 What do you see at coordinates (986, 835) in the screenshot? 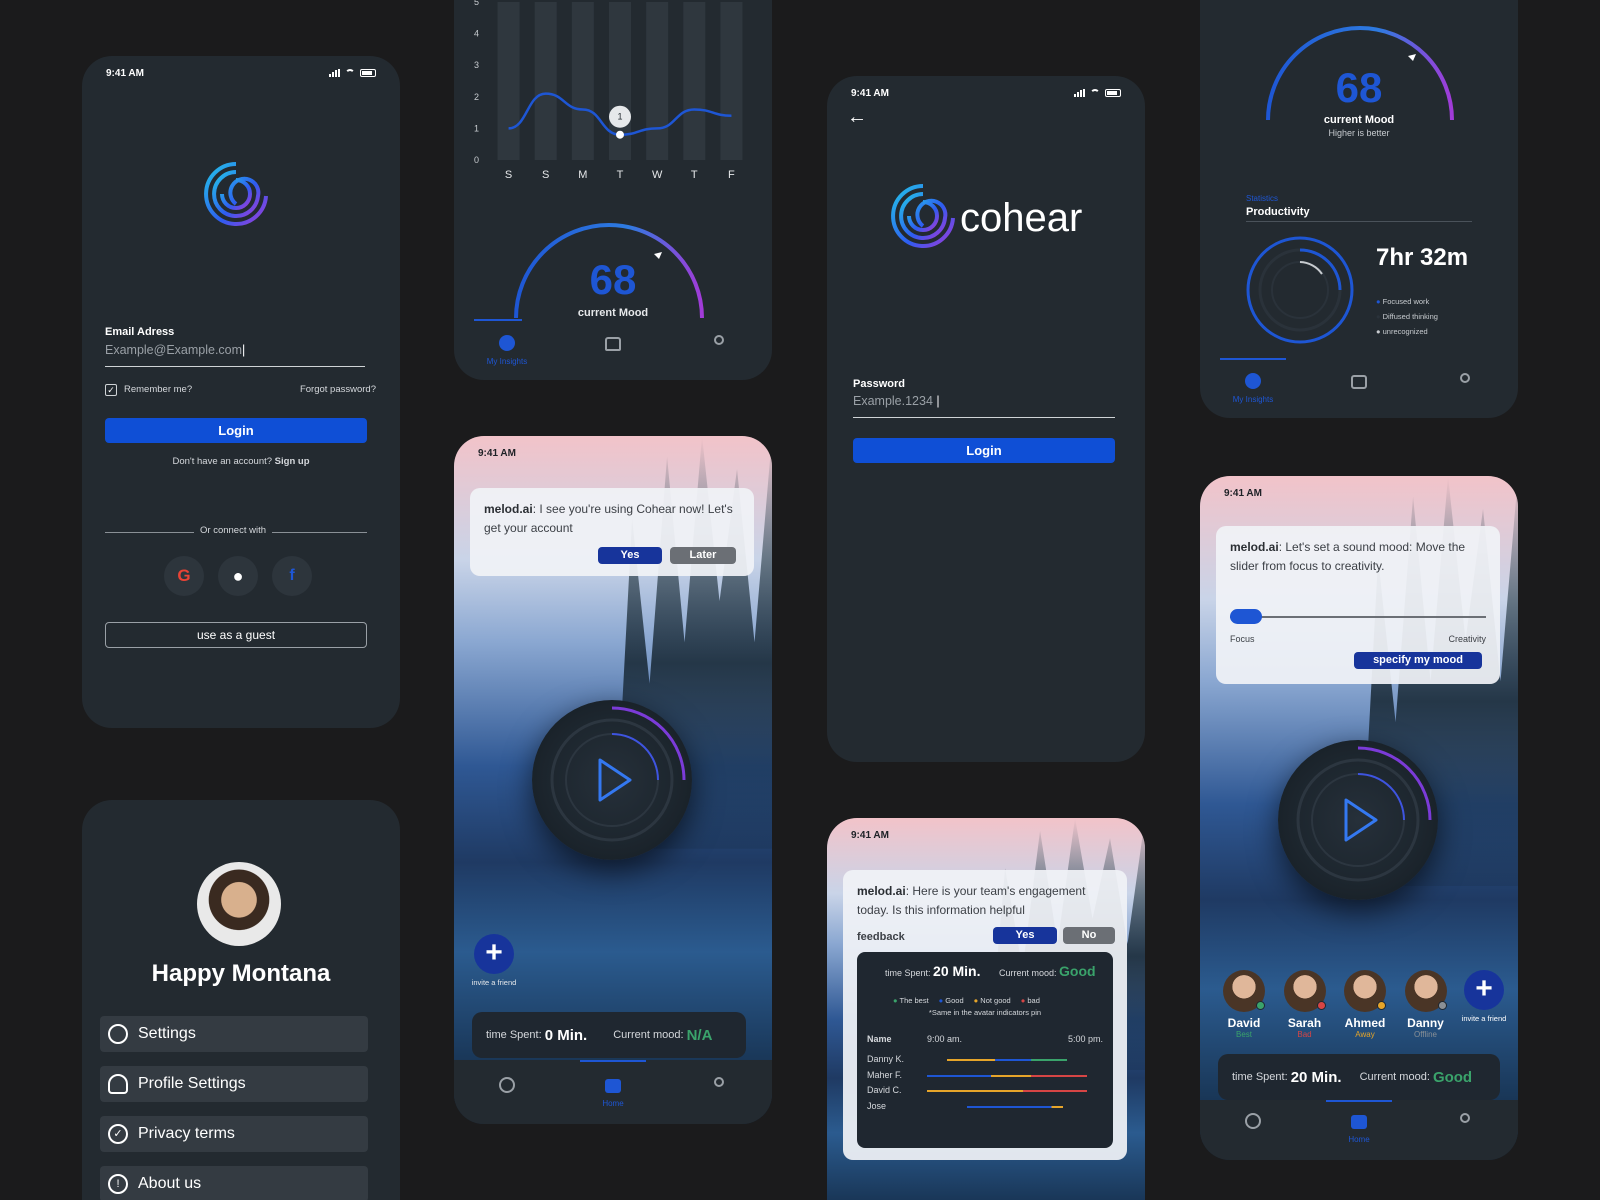
I see `status-bar: 9:41 AM` at bounding box center [986, 835].